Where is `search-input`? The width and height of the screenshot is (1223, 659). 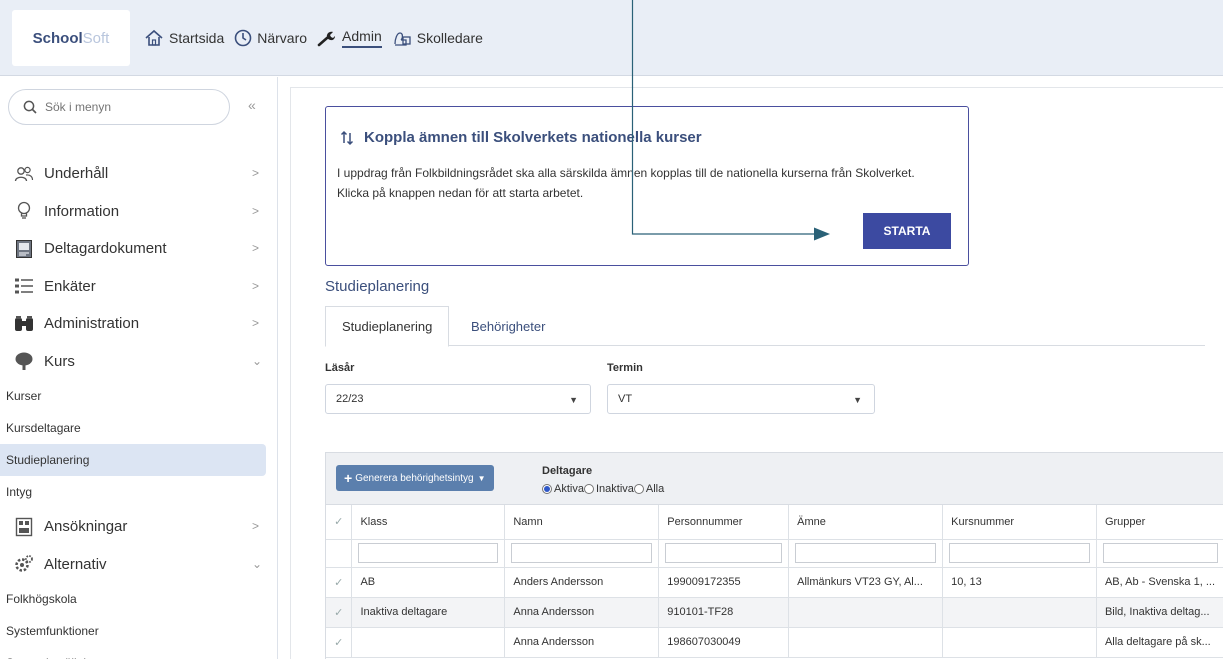
search-input is located at coordinates (125, 107).